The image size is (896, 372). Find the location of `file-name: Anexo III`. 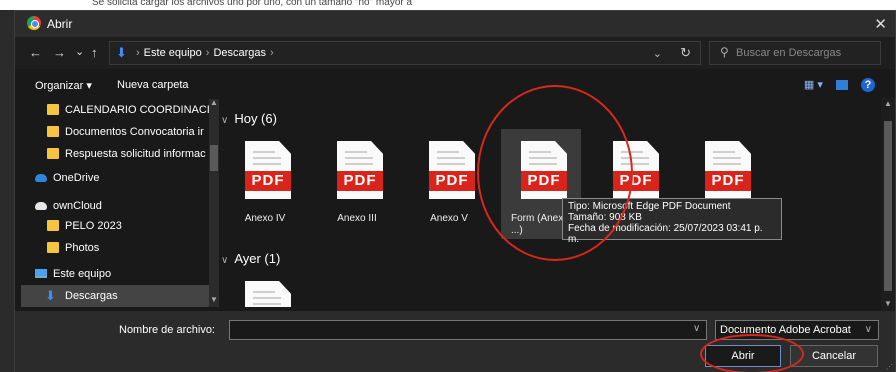

file-name: Anexo III is located at coordinates (357, 218).